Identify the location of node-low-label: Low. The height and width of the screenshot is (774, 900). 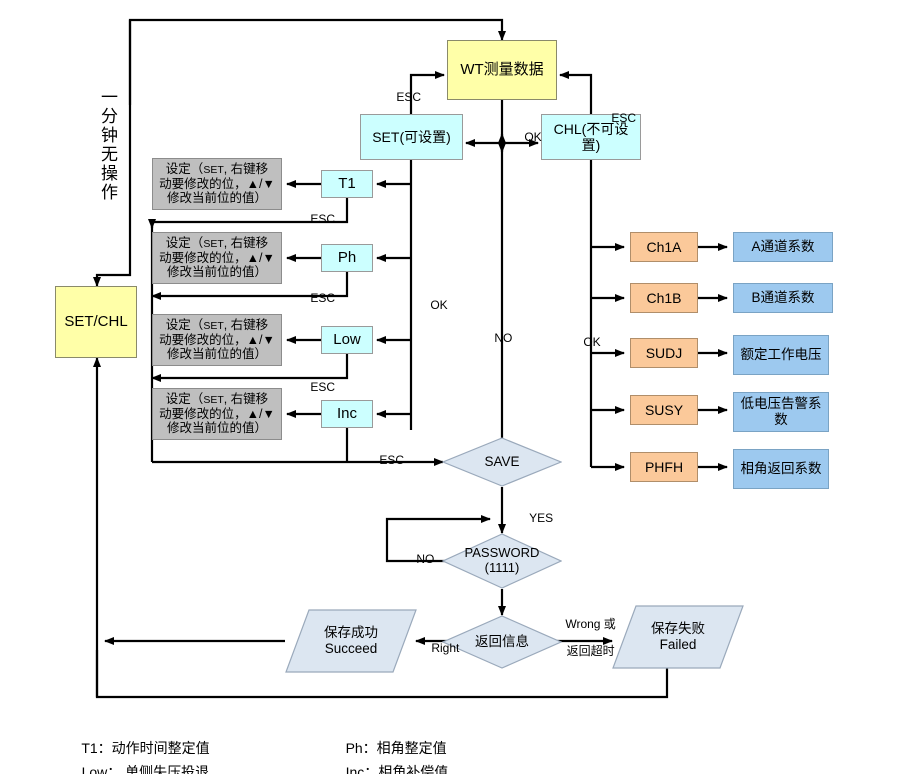
(347, 340).